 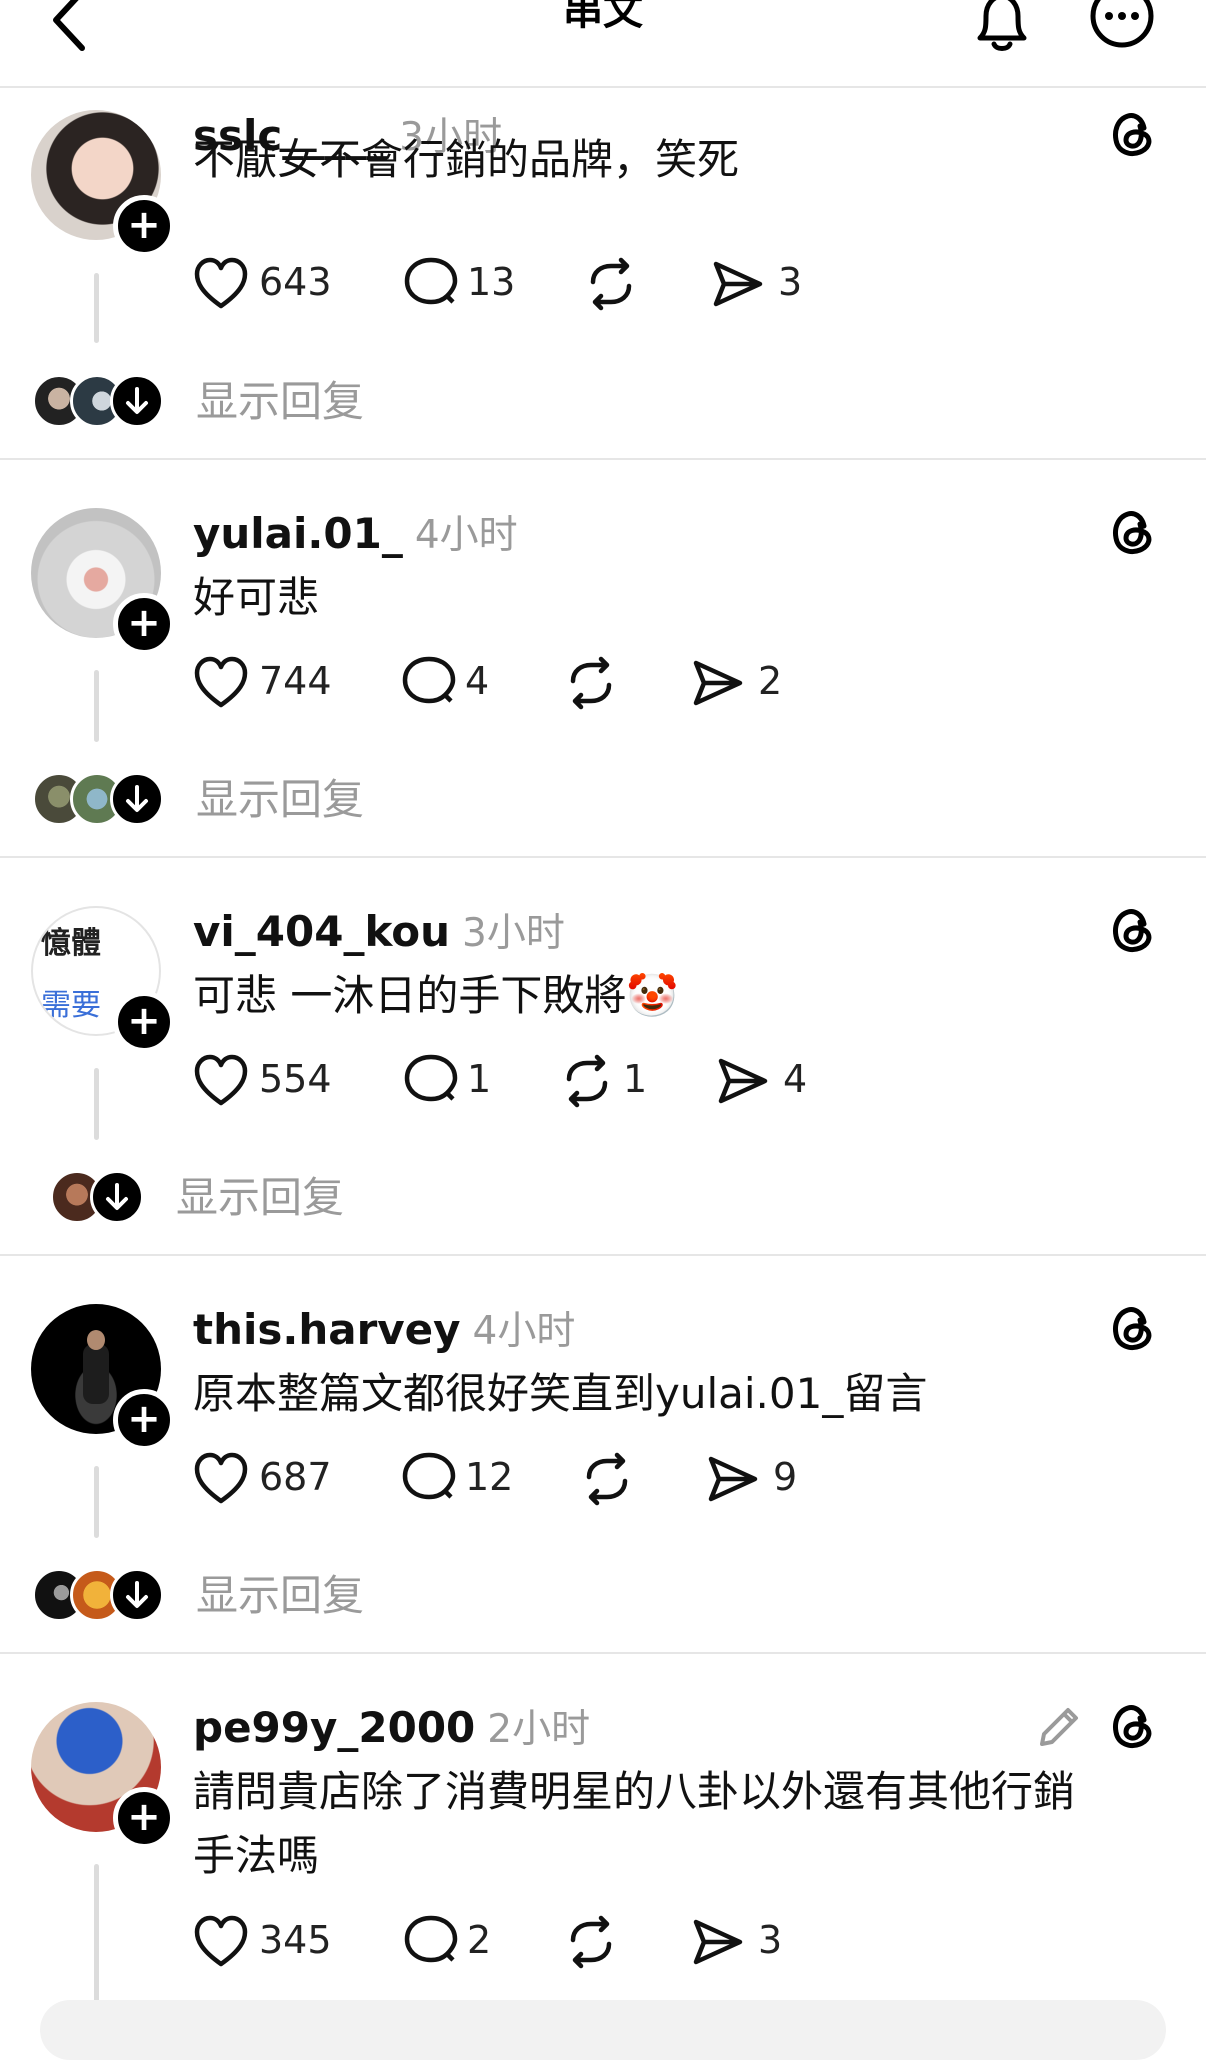 I want to click on post-text: 不厭女不會行銷的品牌，笑死, so click(x=466, y=159).